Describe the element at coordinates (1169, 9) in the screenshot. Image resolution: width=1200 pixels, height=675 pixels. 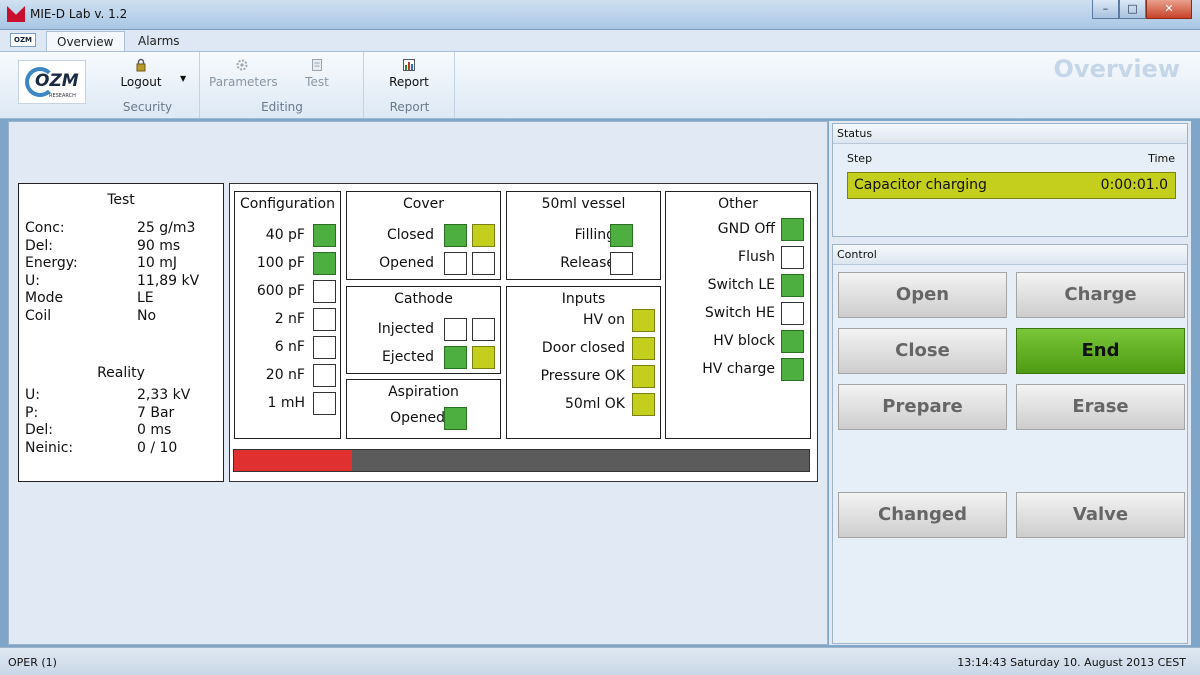
I see `close-button: ✕` at that location.